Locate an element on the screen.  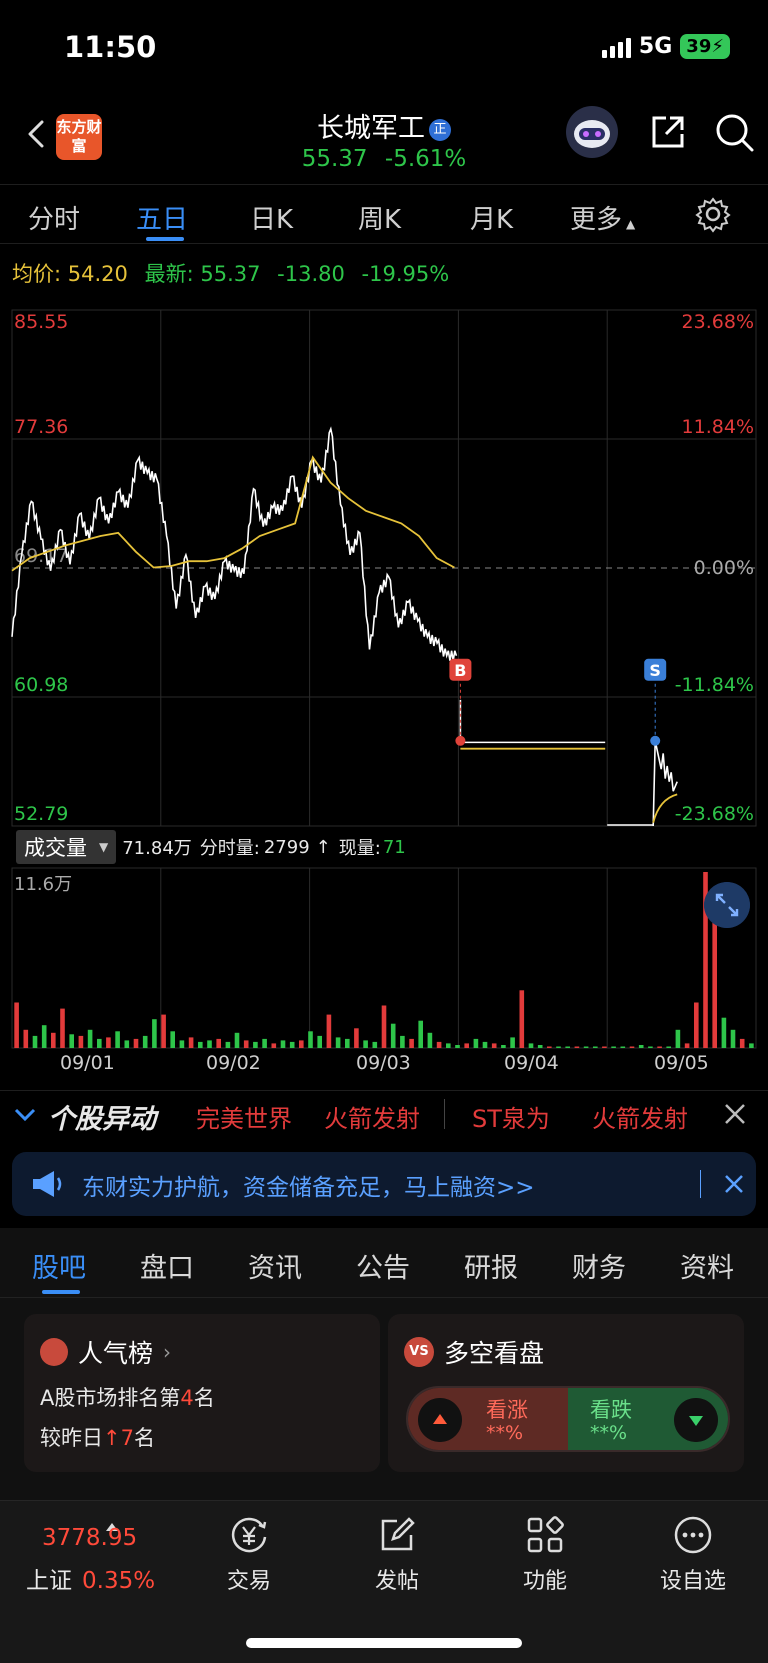
volume-indicator-select: 成交量 ▼ is located at coordinates (66, 847).